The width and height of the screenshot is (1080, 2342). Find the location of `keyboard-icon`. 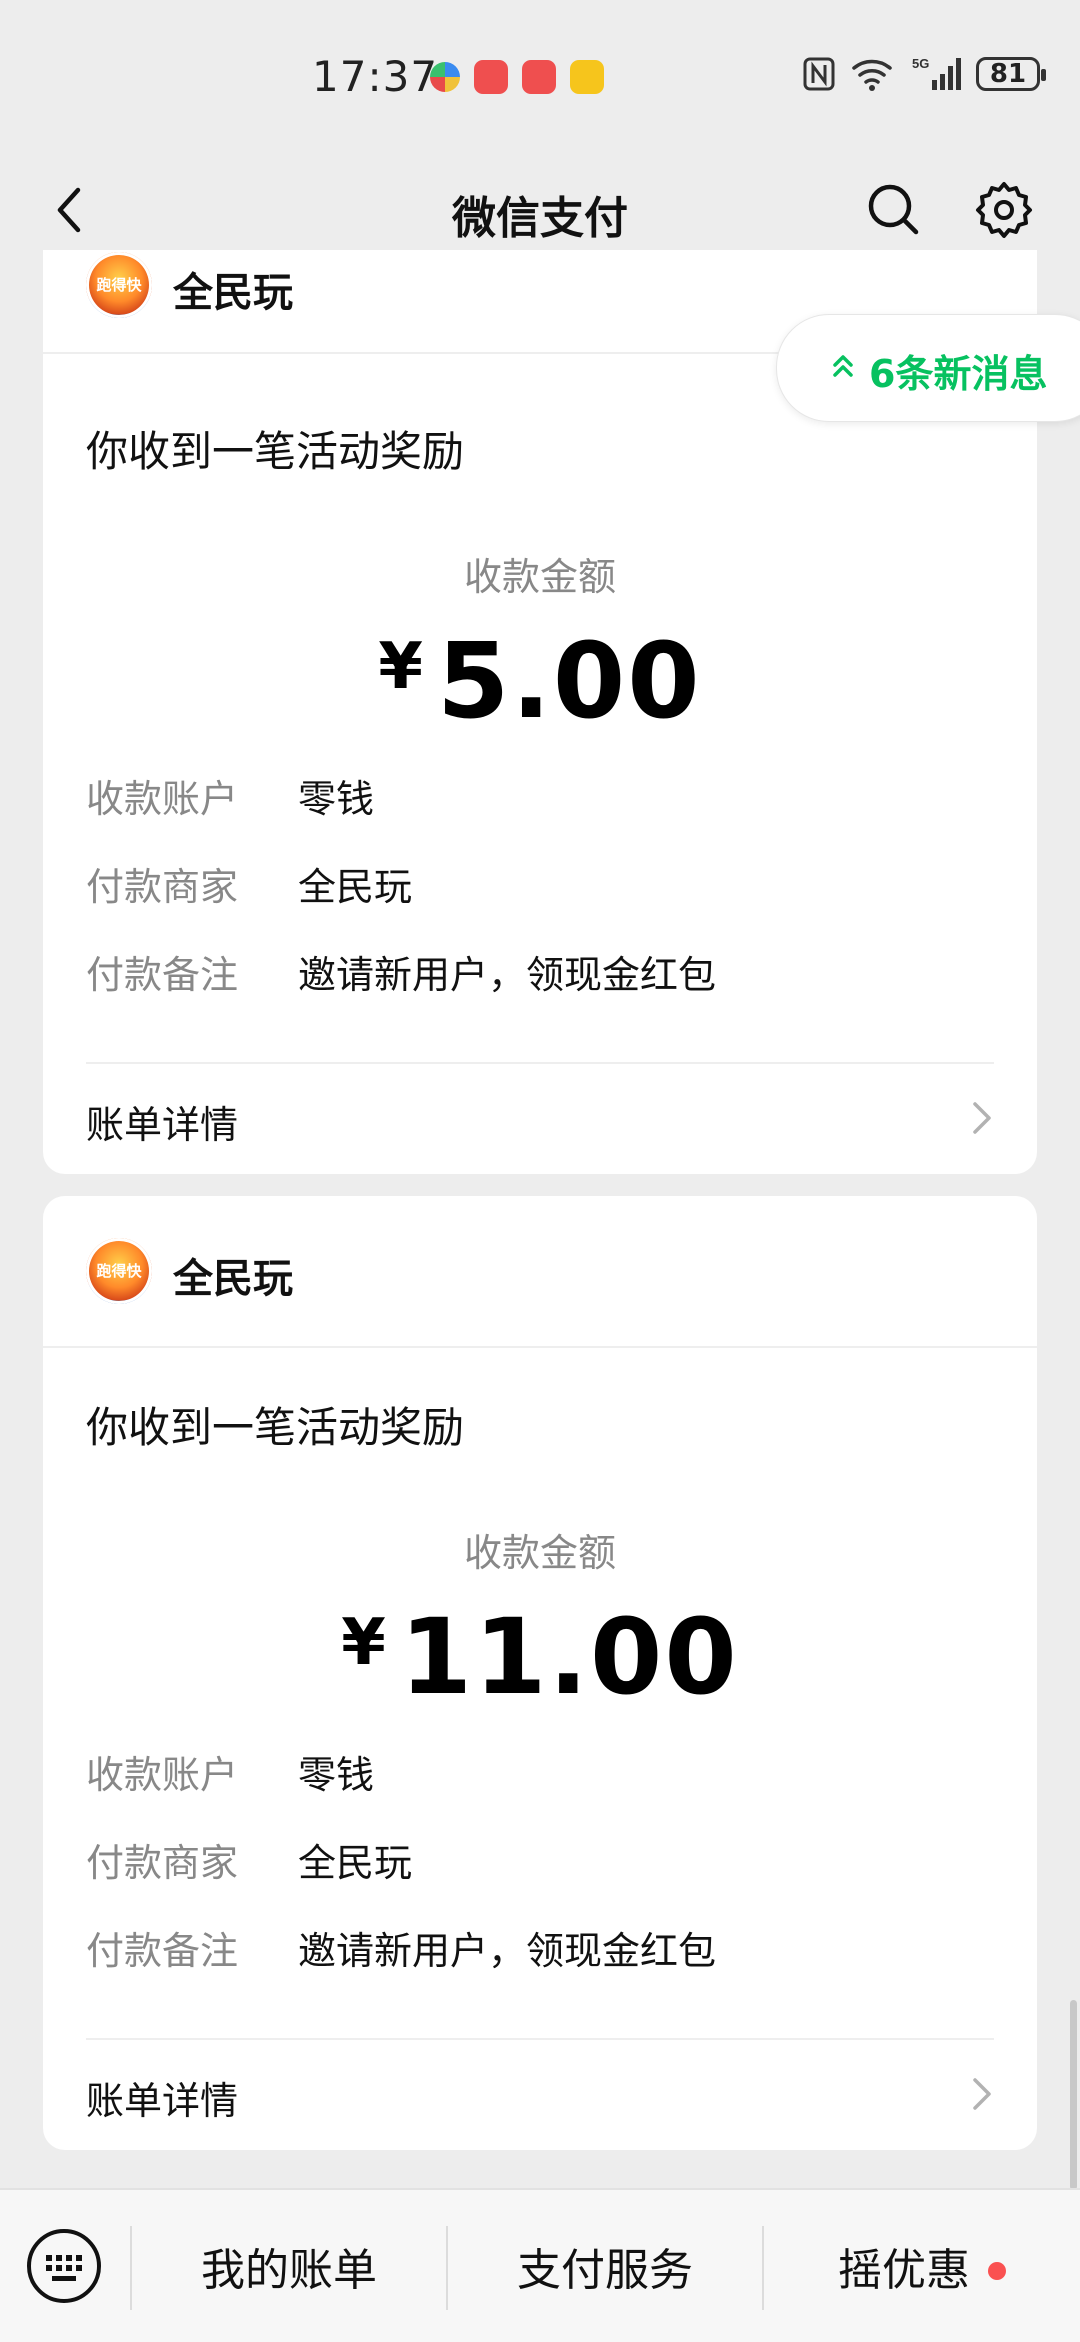

keyboard-icon is located at coordinates (64, 2266).